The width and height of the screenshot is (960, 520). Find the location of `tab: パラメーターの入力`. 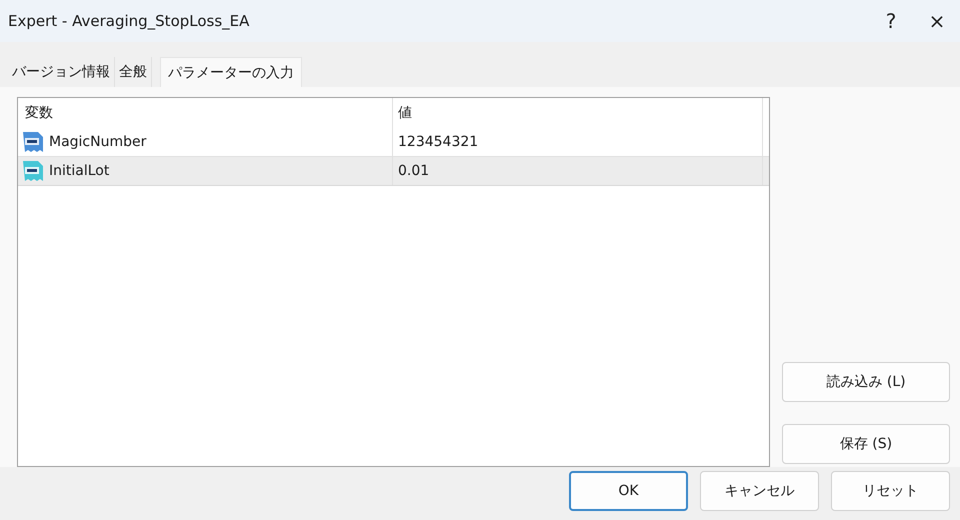

tab: パラメーターの入力 is located at coordinates (231, 72).